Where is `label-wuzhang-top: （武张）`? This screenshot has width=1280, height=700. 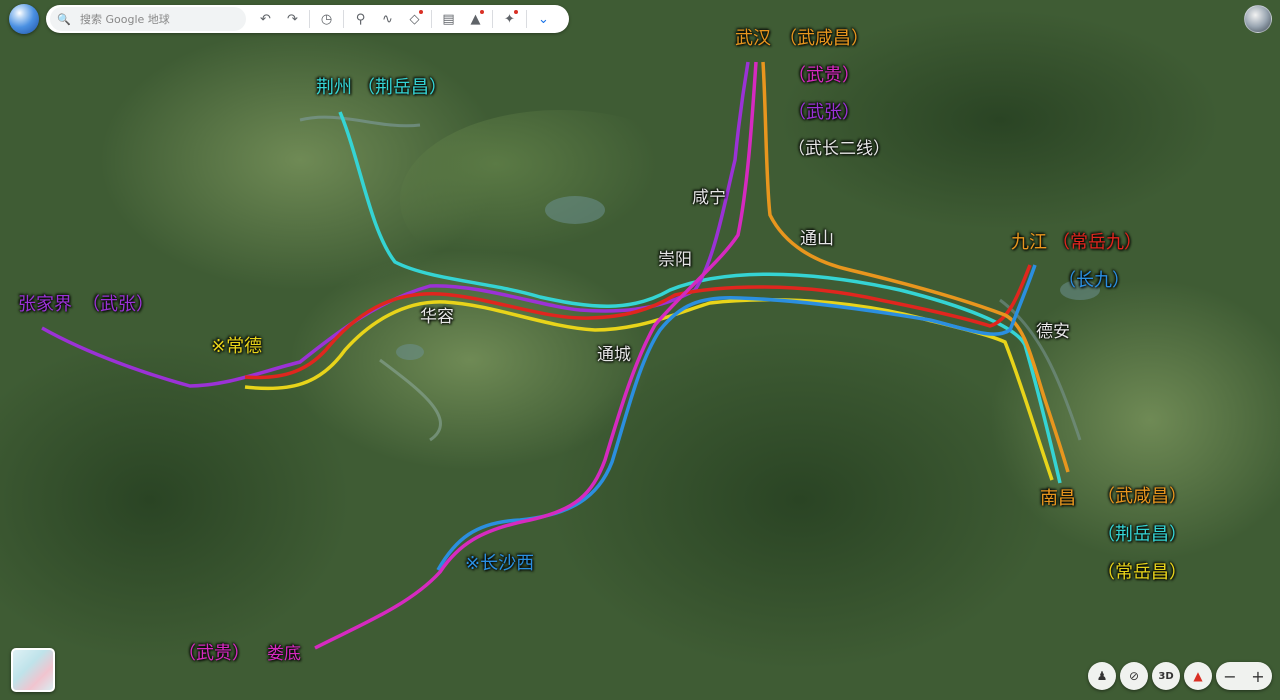 label-wuzhang-top: （武张） is located at coordinates (824, 112).